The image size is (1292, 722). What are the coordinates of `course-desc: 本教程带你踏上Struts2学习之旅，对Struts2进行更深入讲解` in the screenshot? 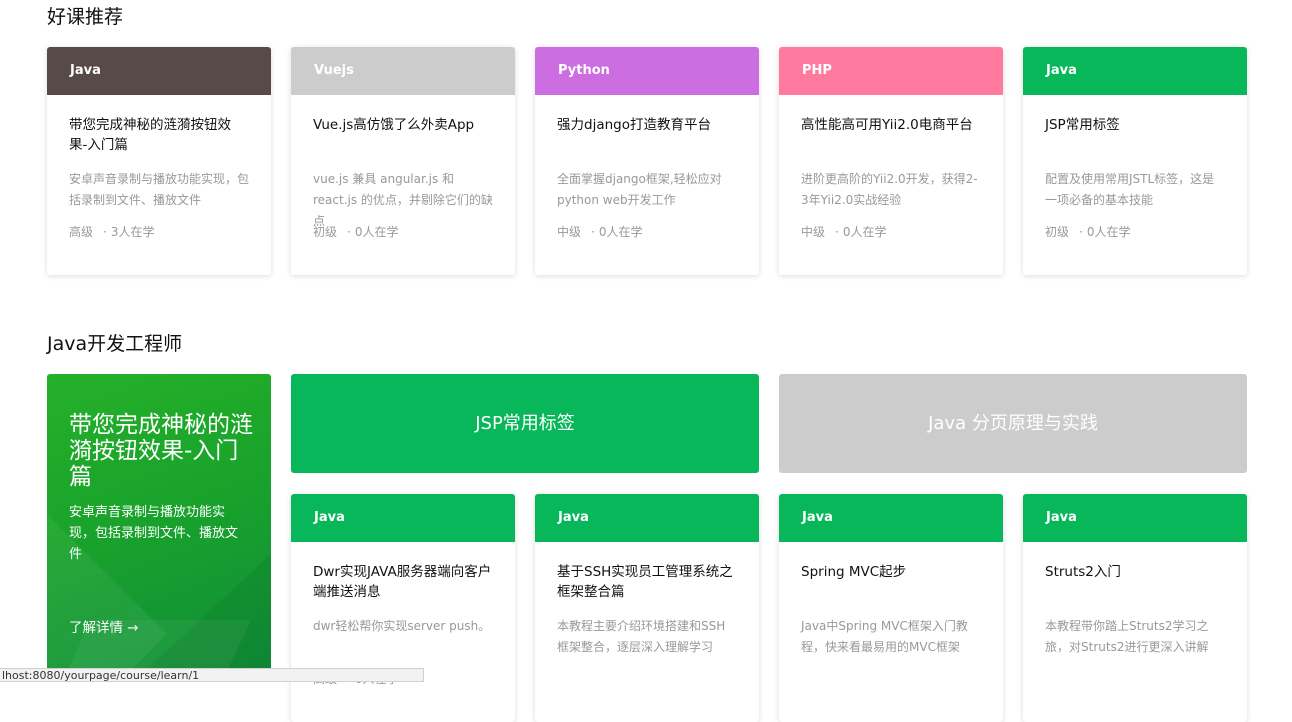 It's located at (1127, 636).